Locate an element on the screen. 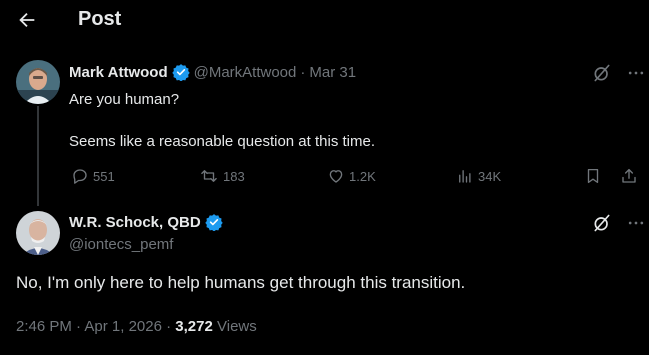 The image size is (649, 355). post-header: W.R. Schock, QBD is located at coordinates (146, 222).